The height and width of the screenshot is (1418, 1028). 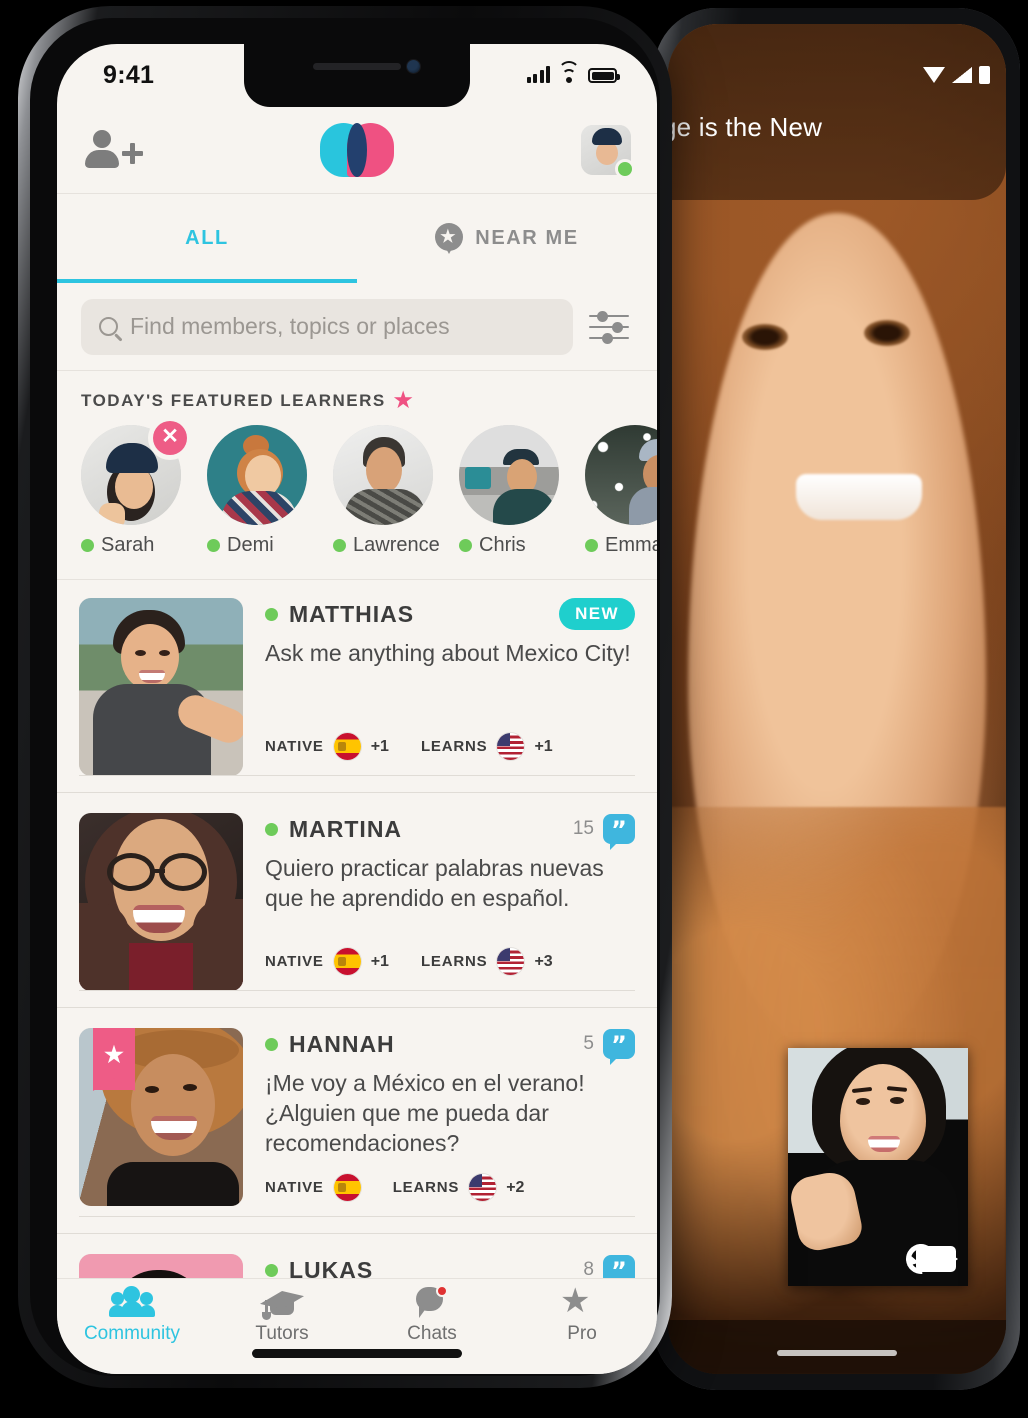 What do you see at coordinates (170, 438) in the screenshot?
I see `dismiss-learner-button: ✕` at bounding box center [170, 438].